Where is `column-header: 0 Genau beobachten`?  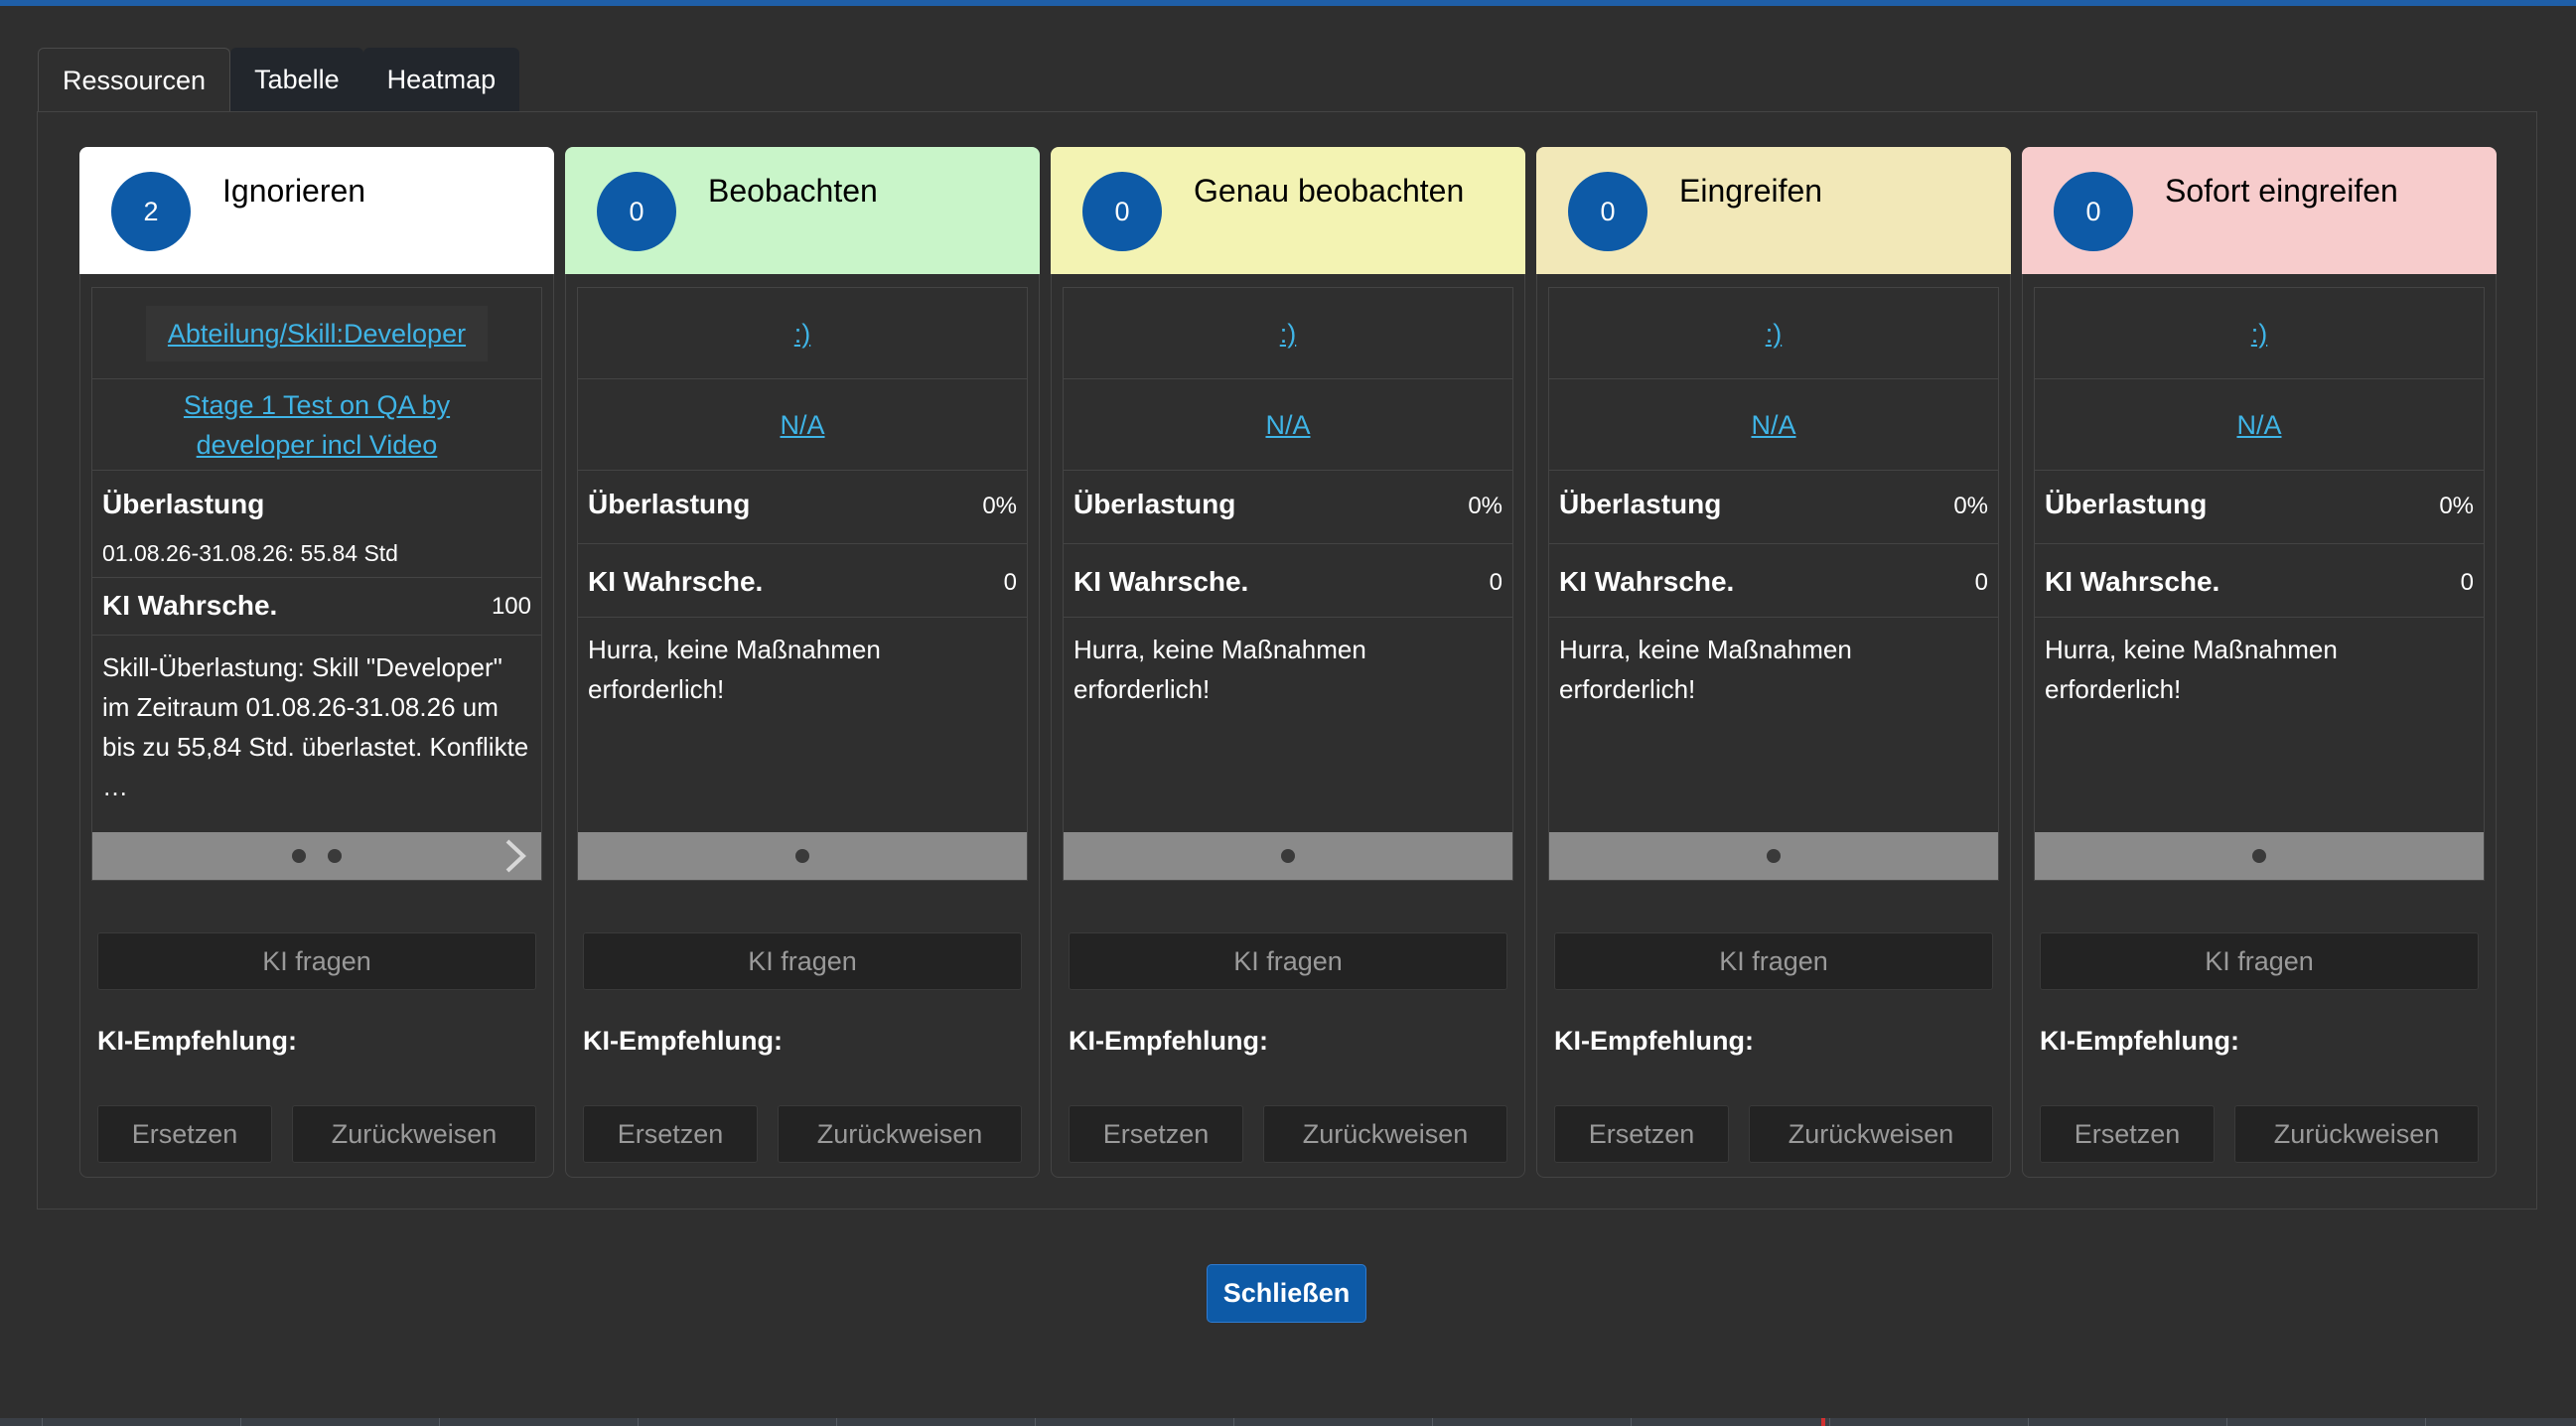
column-header: 0 Genau beobachten is located at coordinates (1288, 210).